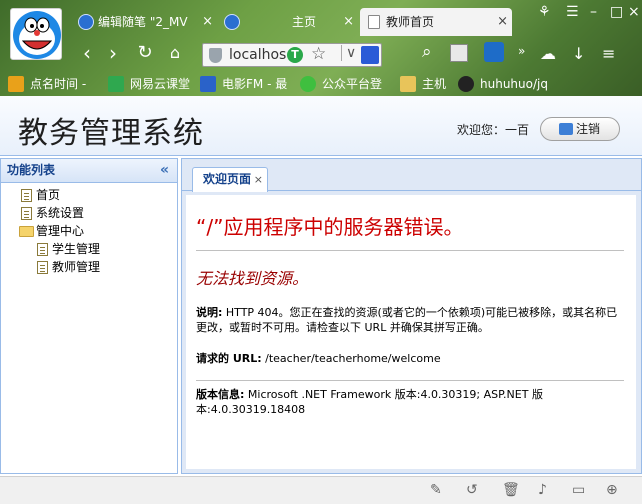 This screenshot has height=504, width=642. What do you see at coordinates (548, 53) in the screenshot?
I see `cloud-icon: ☁` at bounding box center [548, 53].